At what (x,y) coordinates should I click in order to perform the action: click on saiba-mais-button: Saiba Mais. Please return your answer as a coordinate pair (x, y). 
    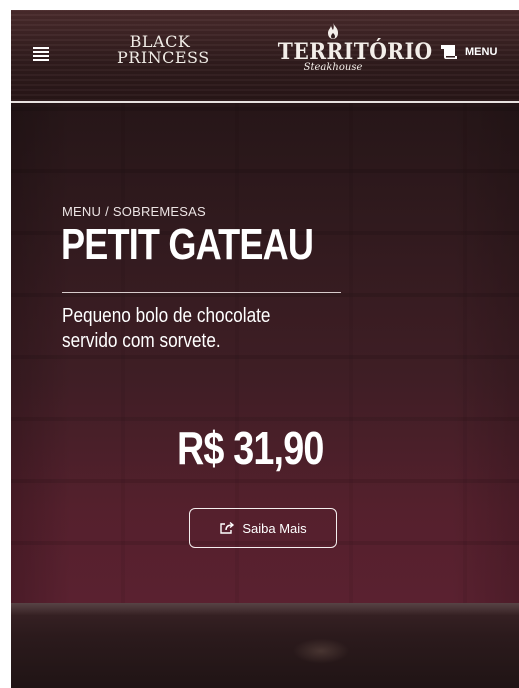
    Looking at the image, I should click on (263, 528).